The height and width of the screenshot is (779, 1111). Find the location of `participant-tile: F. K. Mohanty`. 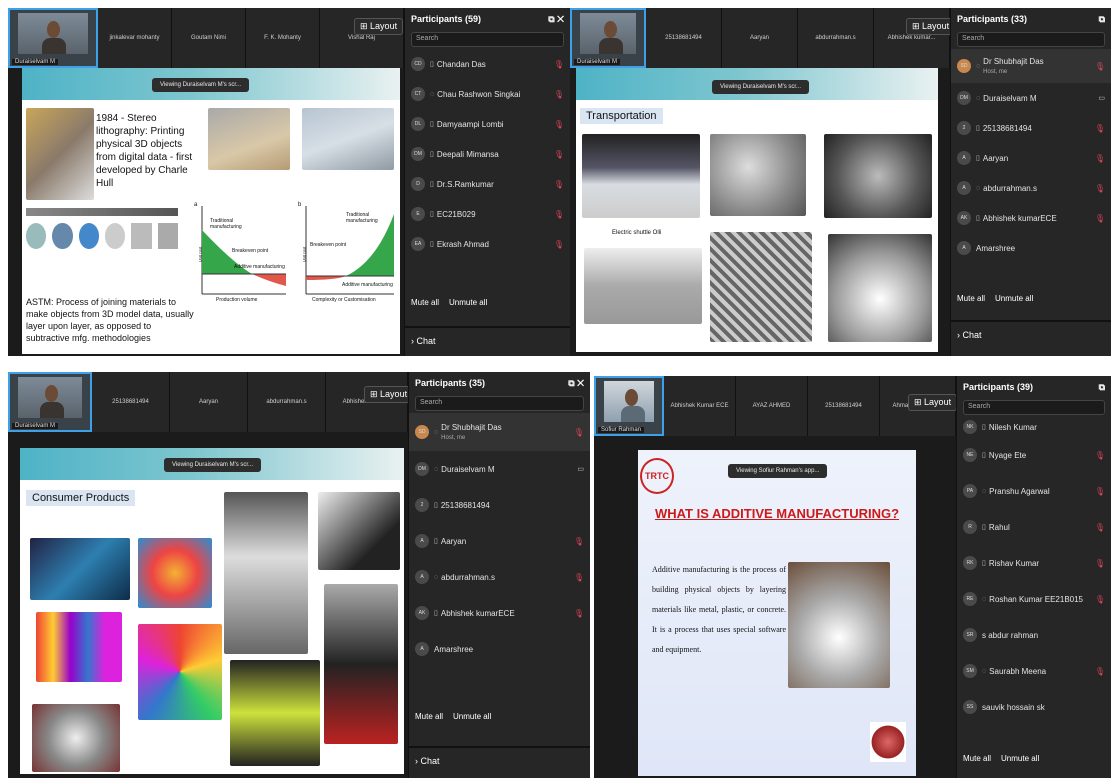

participant-tile: F. K. Mohanty is located at coordinates (283, 38).